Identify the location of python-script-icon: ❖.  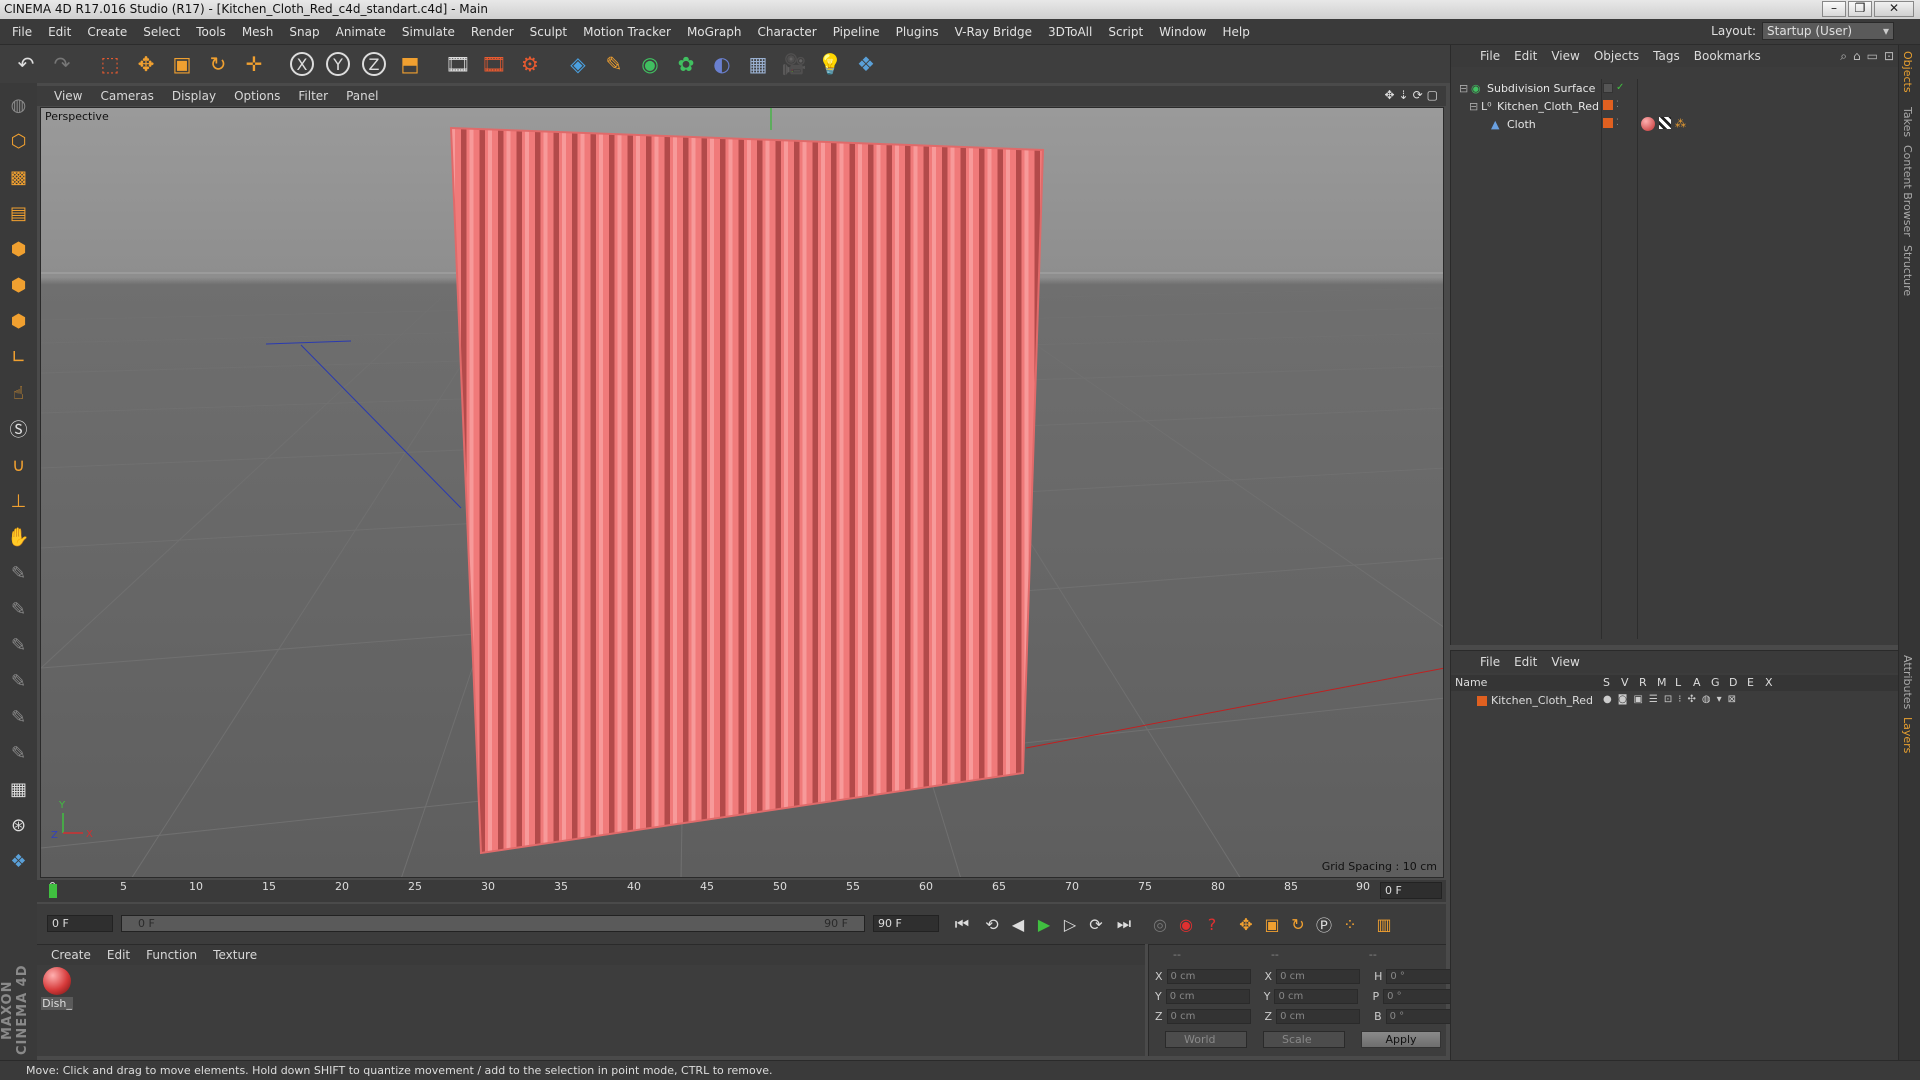
(19, 861).